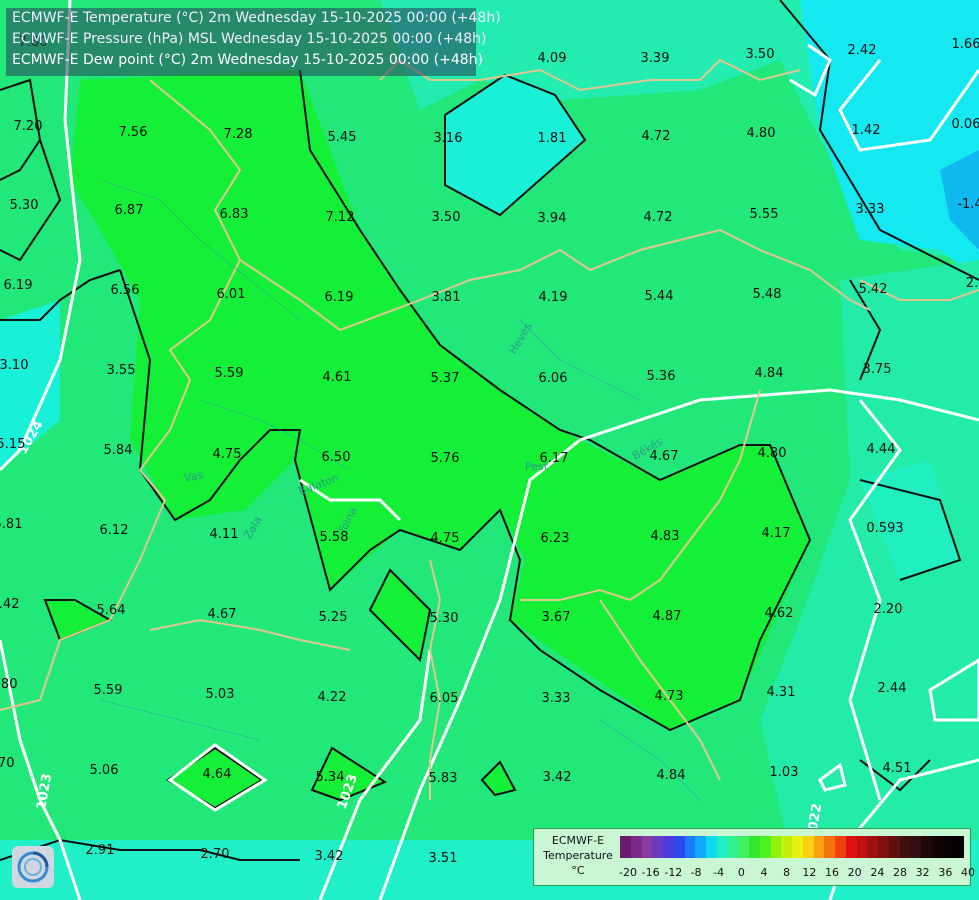 This screenshot has width=979, height=900. I want to click on temperature-value: 7.12, so click(340, 217).